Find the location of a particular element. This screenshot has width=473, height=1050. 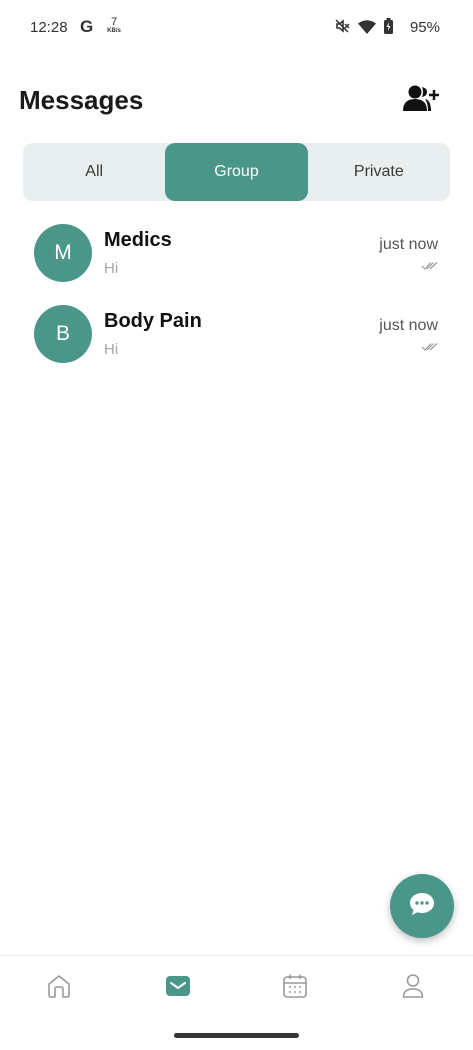

avatar: M is located at coordinates (63, 253).